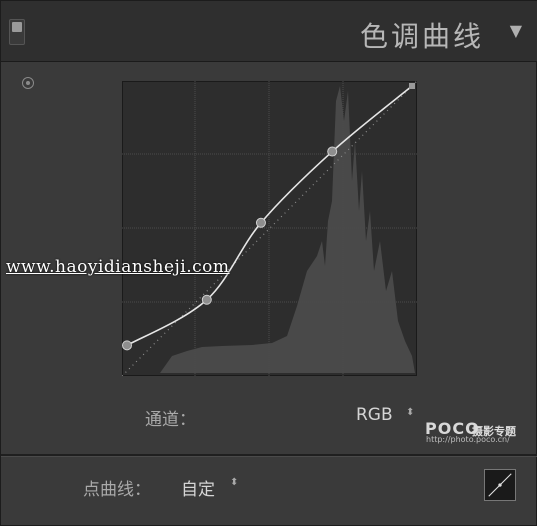 The image size is (537, 526). What do you see at coordinates (234, 483) in the screenshot?
I see `point-curve-spinner-icon: ⬍` at bounding box center [234, 483].